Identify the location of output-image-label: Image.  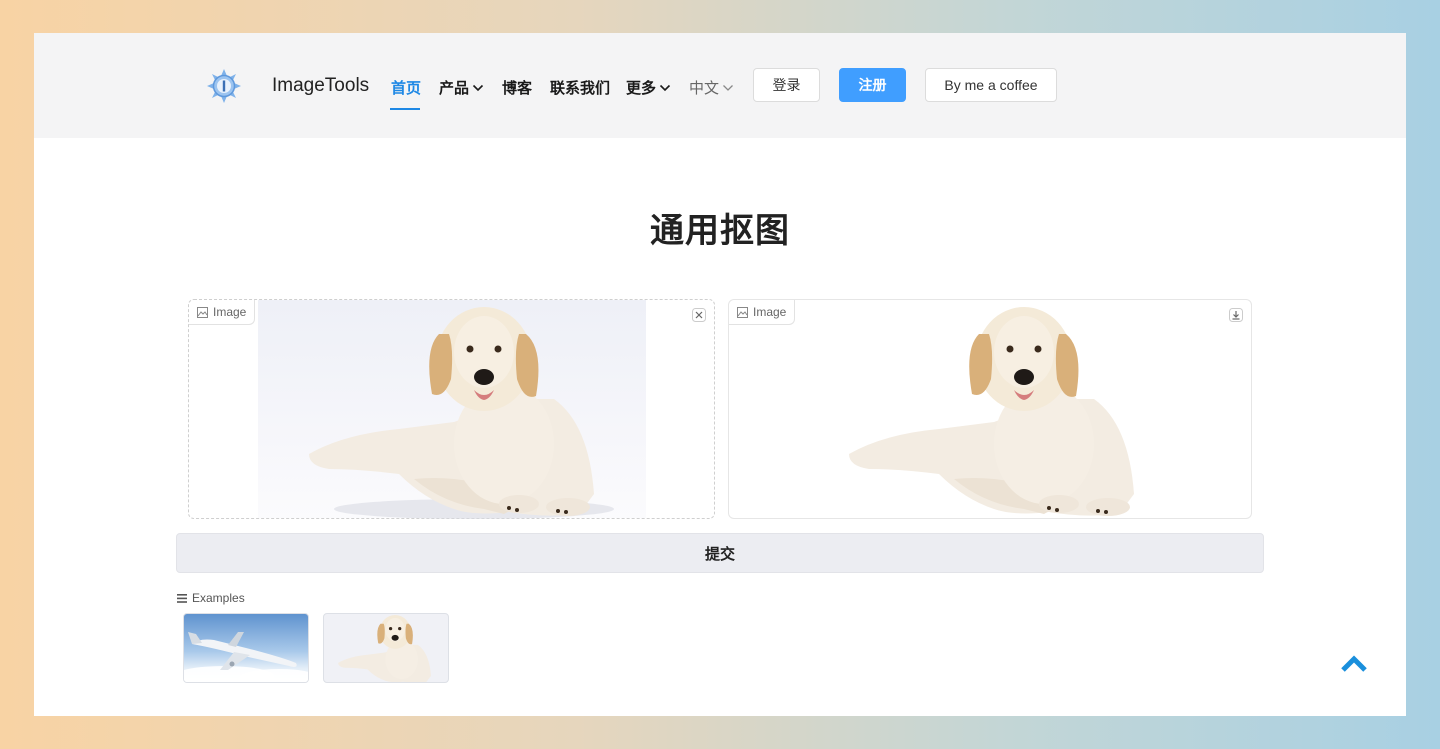
(762, 312).